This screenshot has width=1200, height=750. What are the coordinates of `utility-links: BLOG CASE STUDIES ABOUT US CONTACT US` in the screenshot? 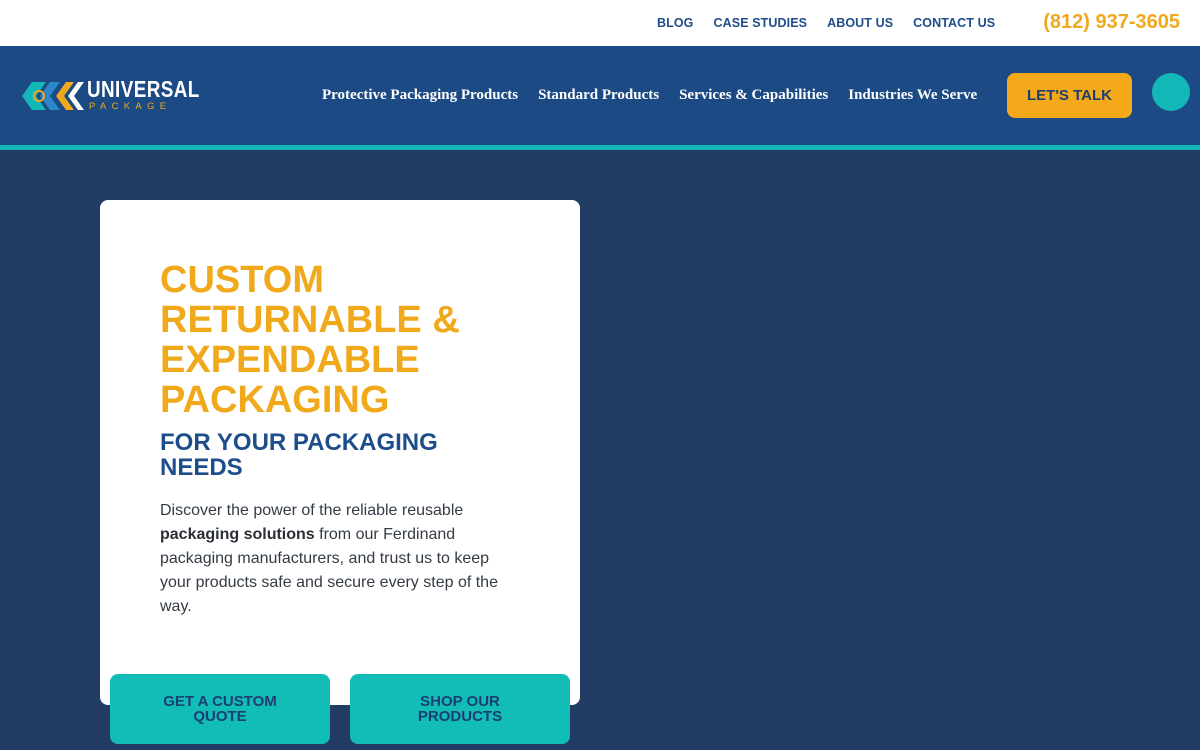 It's located at (826, 23).